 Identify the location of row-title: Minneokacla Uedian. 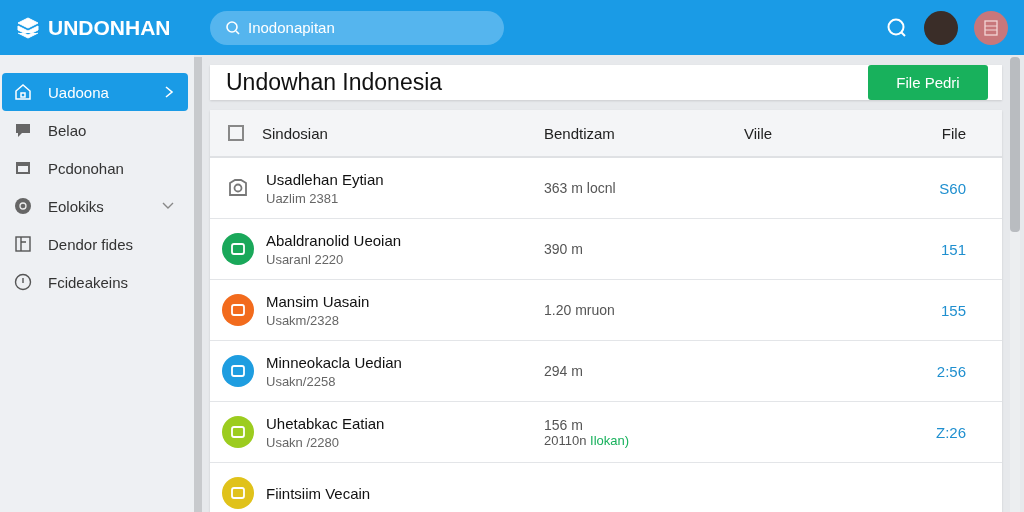
(334, 362).